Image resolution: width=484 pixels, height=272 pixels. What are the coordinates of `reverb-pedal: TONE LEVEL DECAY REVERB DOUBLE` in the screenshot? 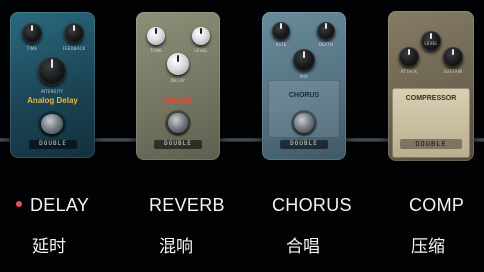 It's located at (178, 86).